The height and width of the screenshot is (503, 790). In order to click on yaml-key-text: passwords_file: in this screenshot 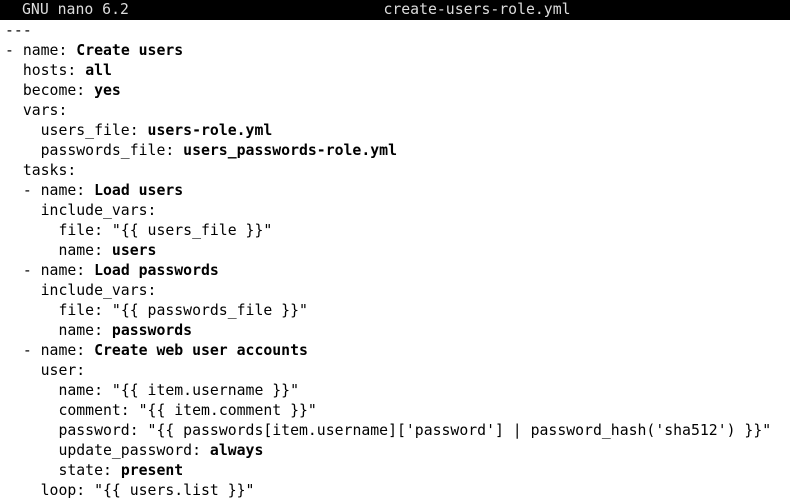, I will do `click(94, 150)`.